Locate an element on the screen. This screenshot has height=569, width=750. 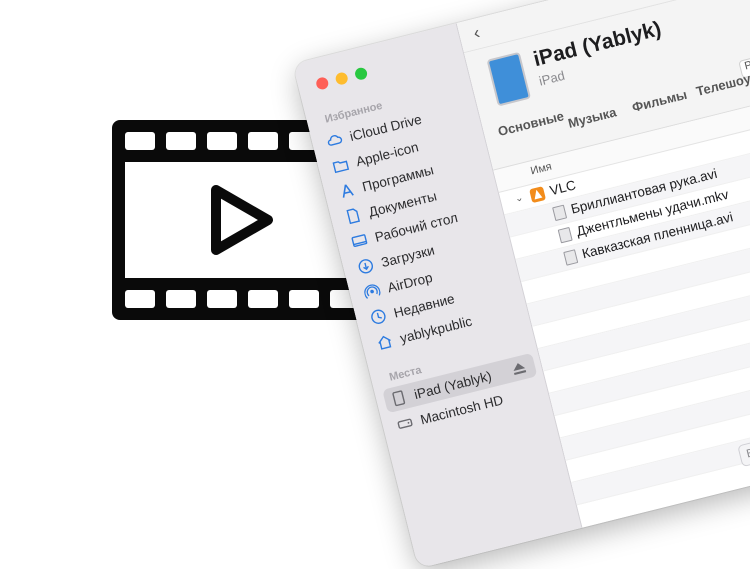
vlc-icon is located at coordinates (537, 194).